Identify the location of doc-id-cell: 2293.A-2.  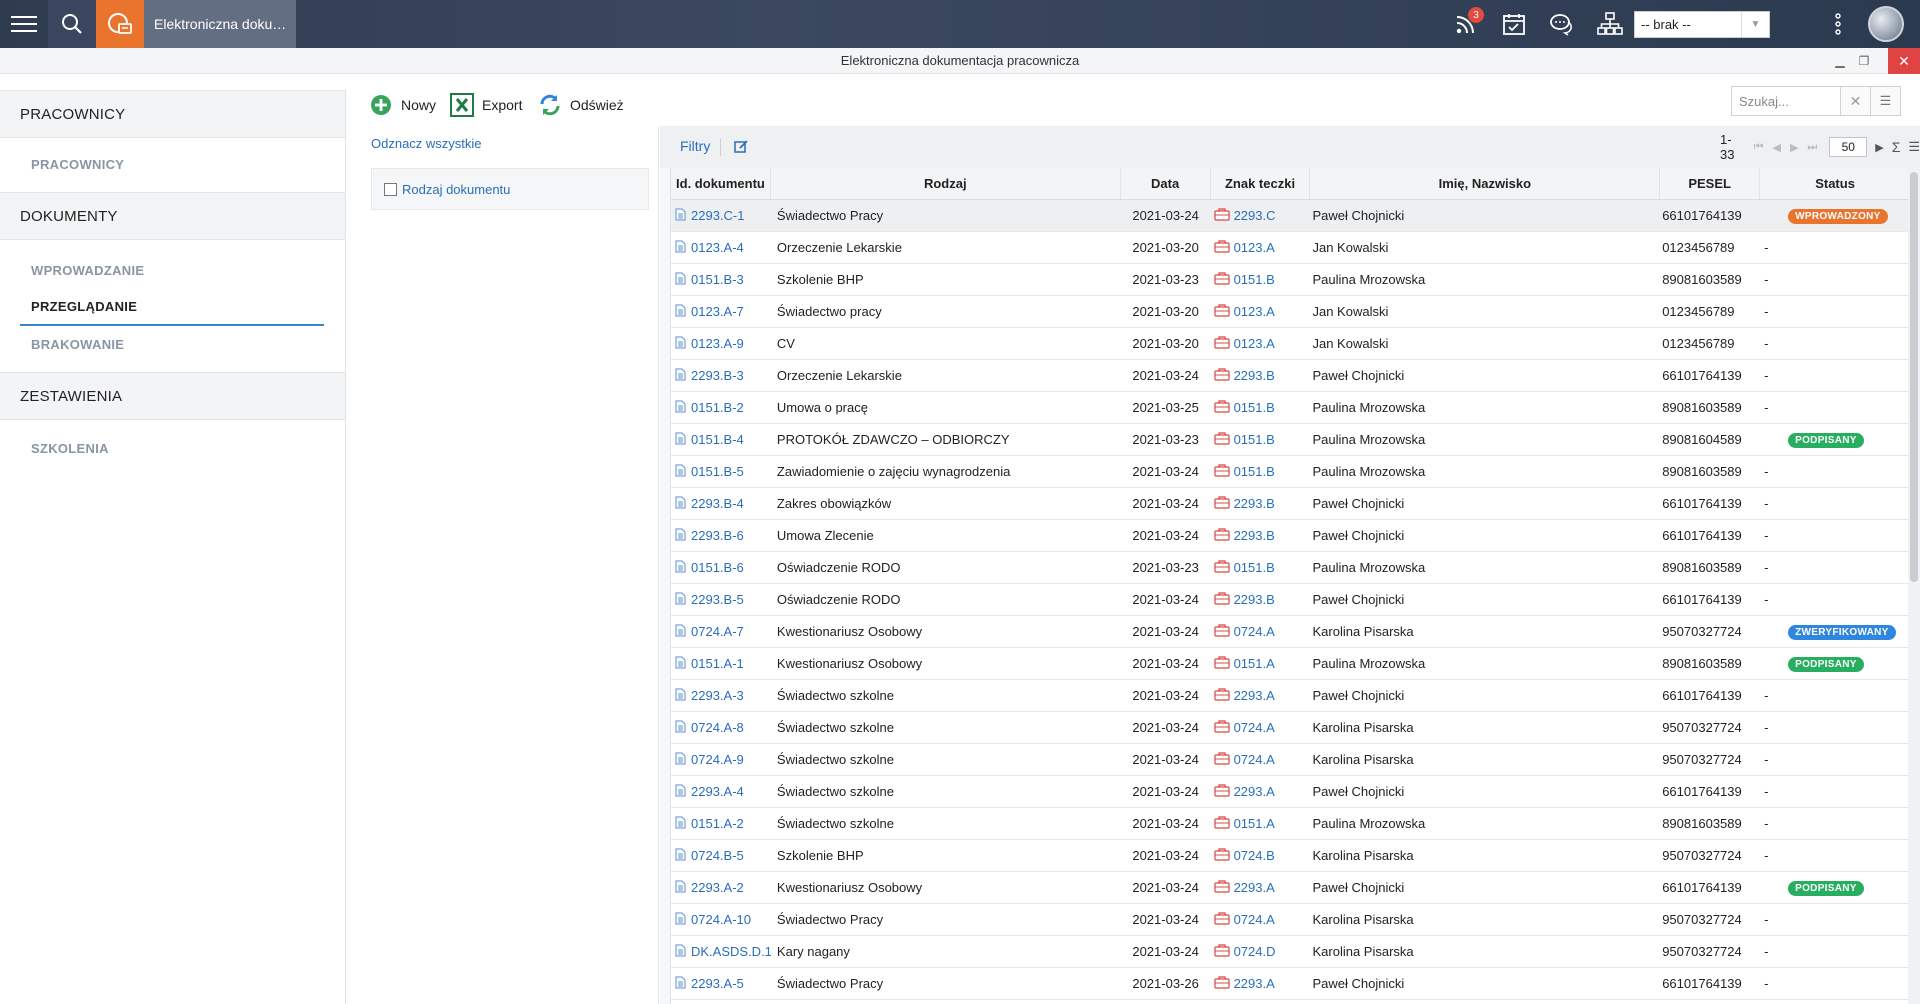
(721, 888).